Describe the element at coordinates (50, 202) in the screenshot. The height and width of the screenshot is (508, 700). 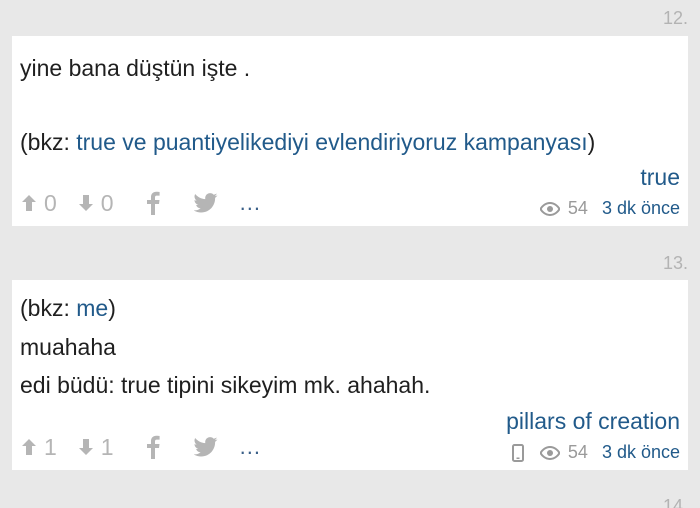
I see `upvote-count: 0` at that location.